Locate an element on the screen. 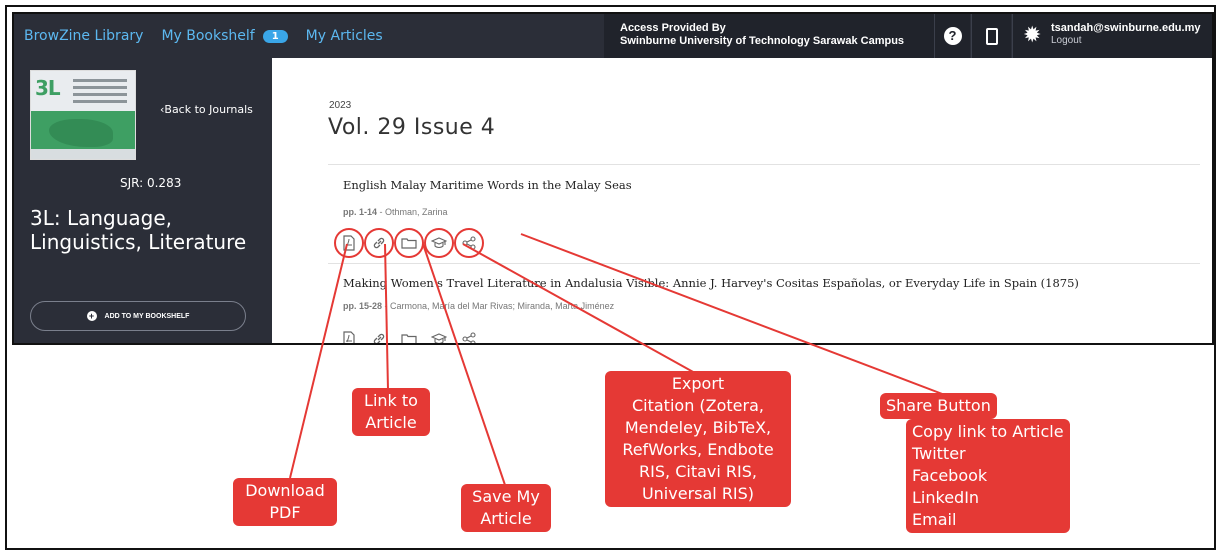 The height and width of the screenshot is (550, 1221). share-option-facebook: Facebook is located at coordinates (950, 475).